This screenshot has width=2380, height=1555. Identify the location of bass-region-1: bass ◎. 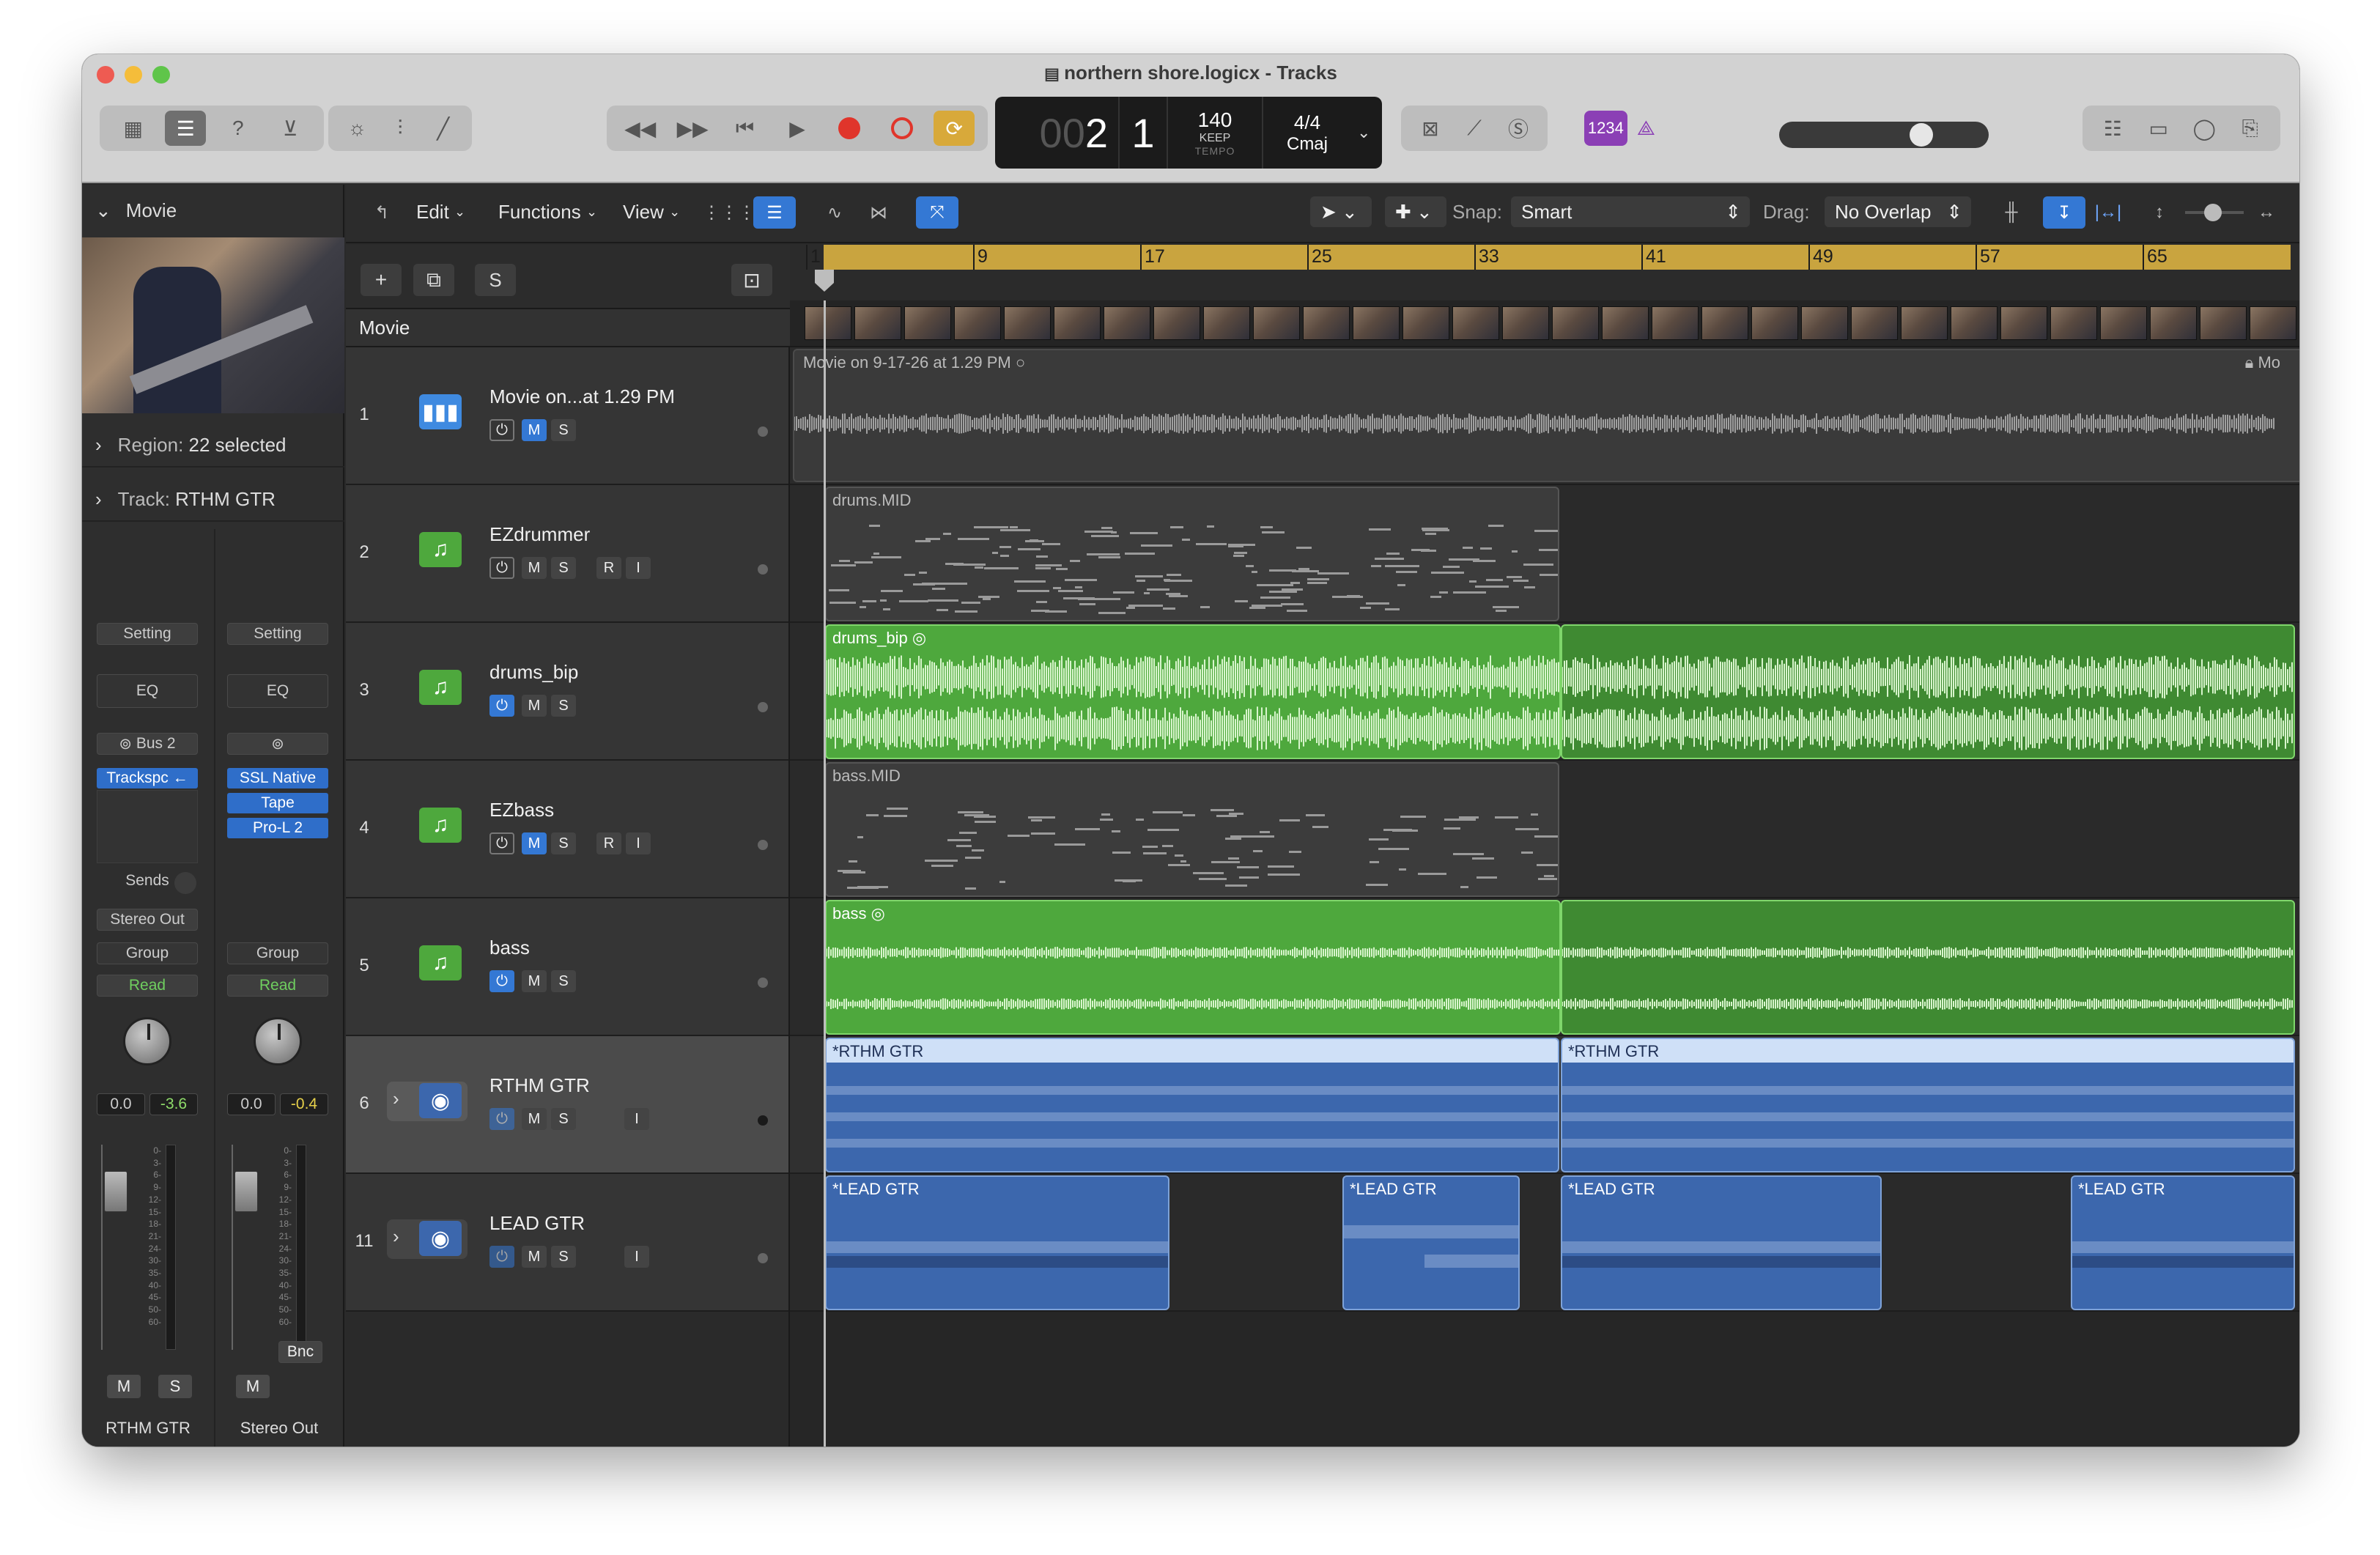
(1193, 967).